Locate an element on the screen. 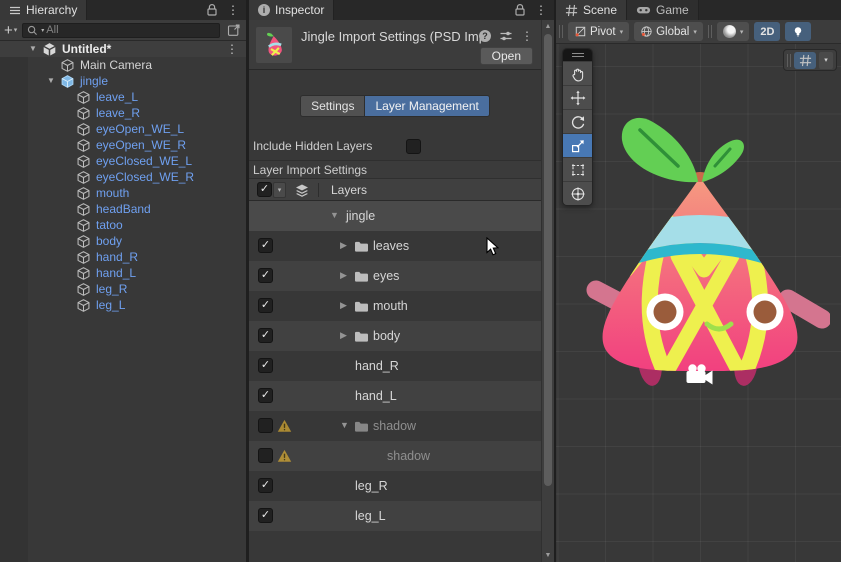 This screenshot has height=562, width=841. transform-tool-button is located at coordinates (577, 193).